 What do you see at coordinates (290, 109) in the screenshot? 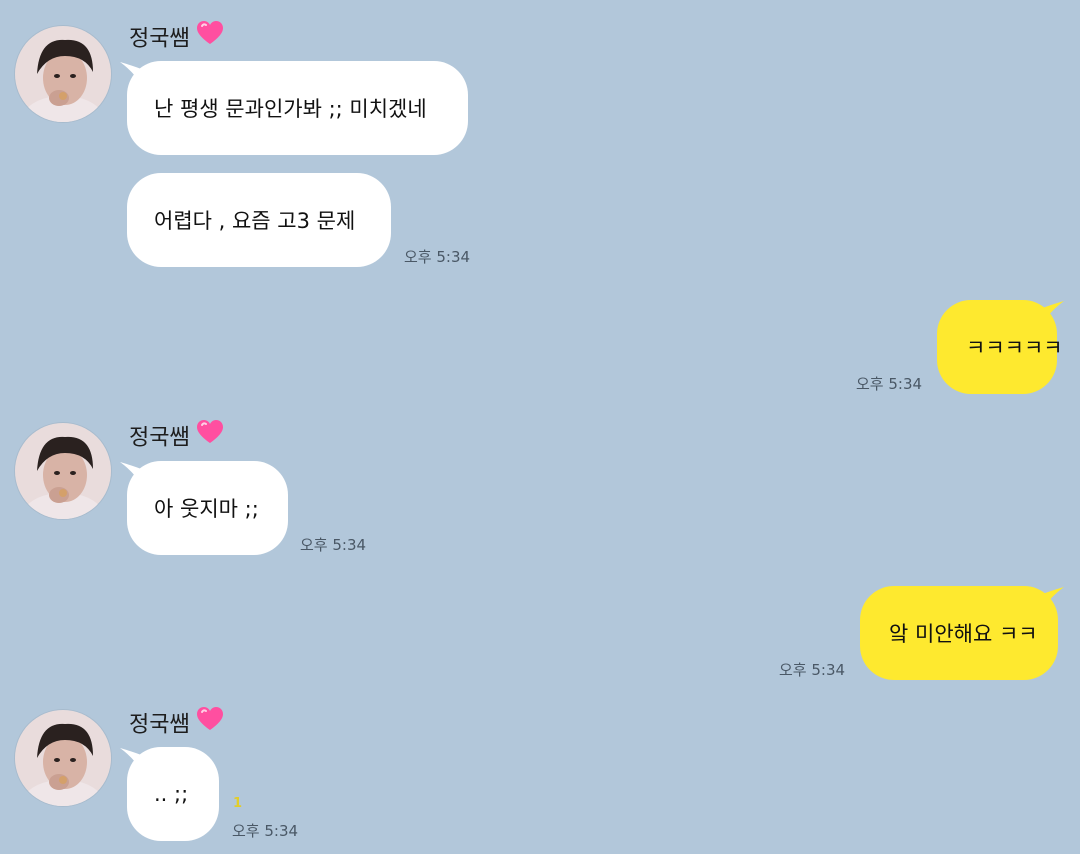
I see `message-text: 난 평생 문과인가봐 ;; 미치겠네` at bounding box center [290, 109].